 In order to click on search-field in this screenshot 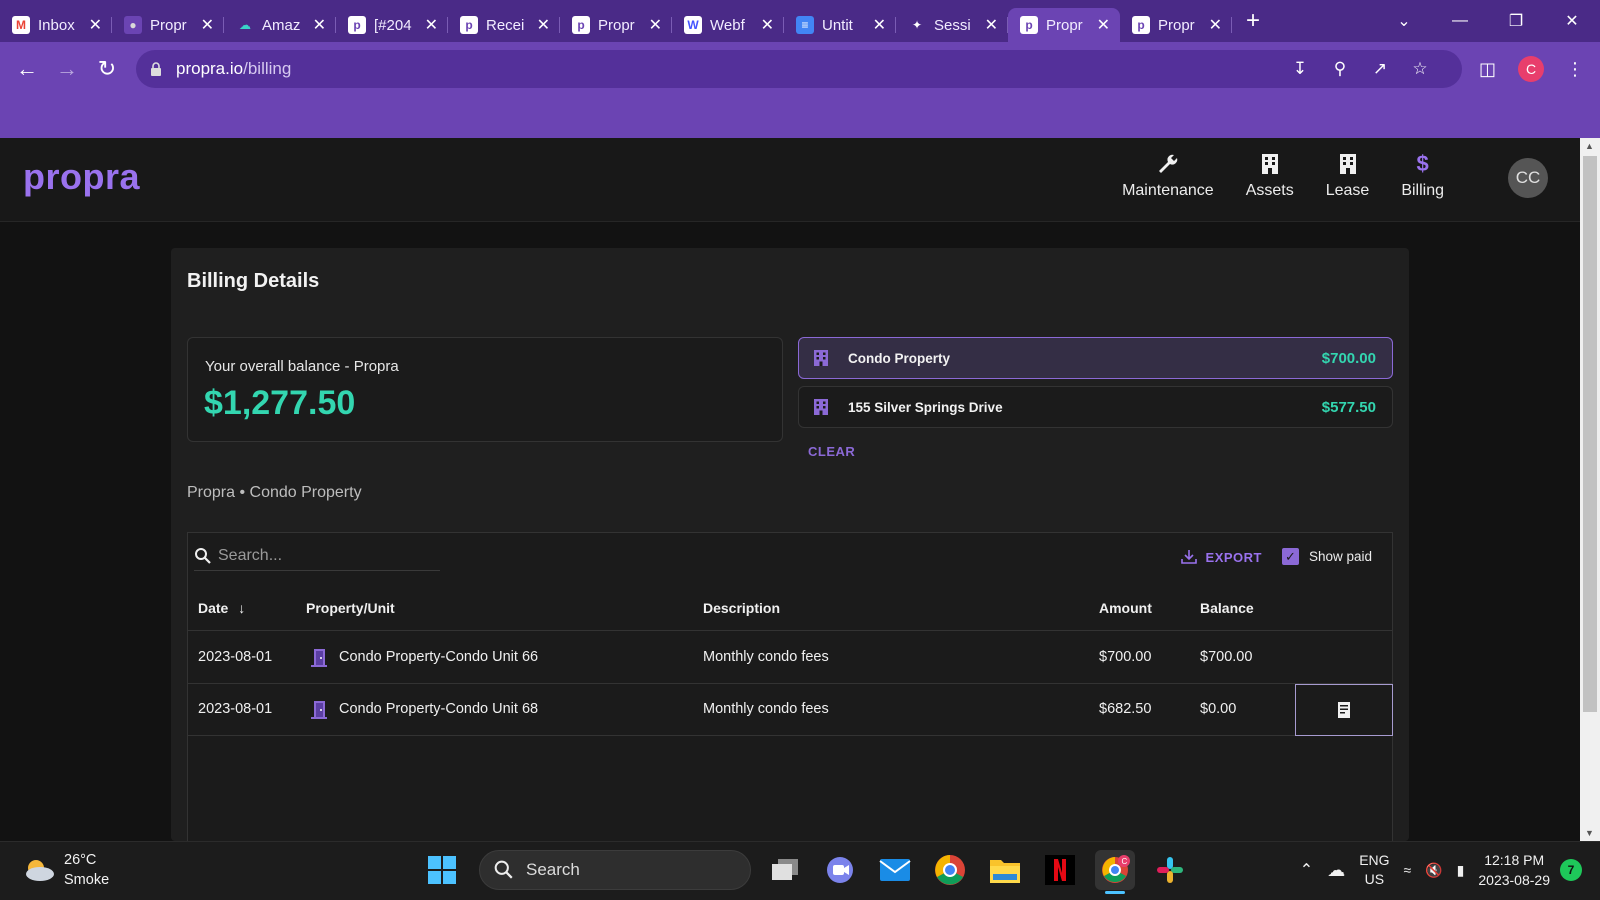, I will do `click(317, 556)`.